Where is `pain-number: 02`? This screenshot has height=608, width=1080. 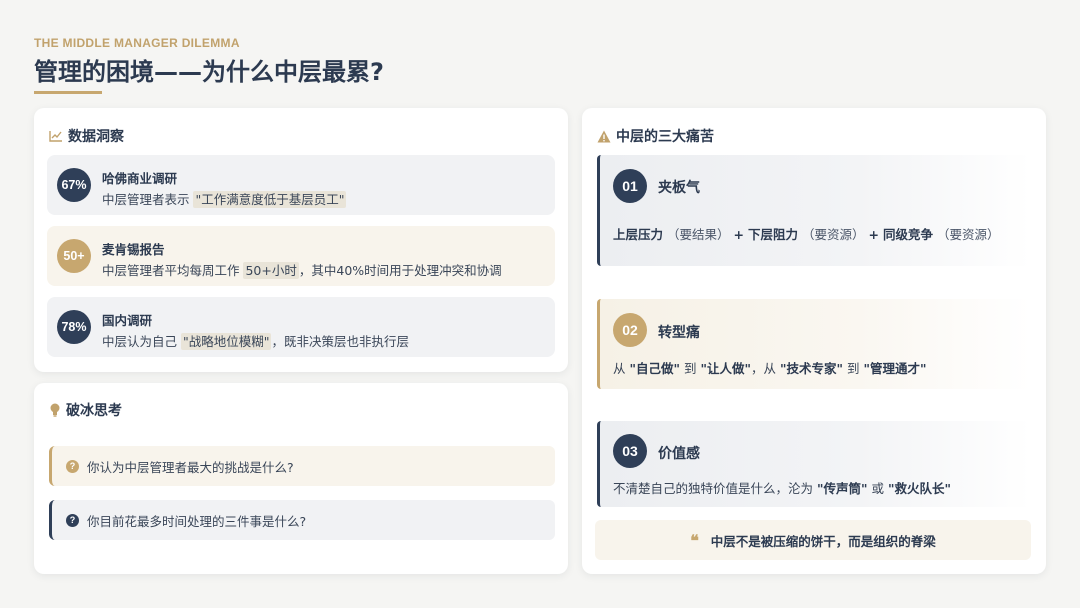
pain-number: 02 is located at coordinates (630, 330).